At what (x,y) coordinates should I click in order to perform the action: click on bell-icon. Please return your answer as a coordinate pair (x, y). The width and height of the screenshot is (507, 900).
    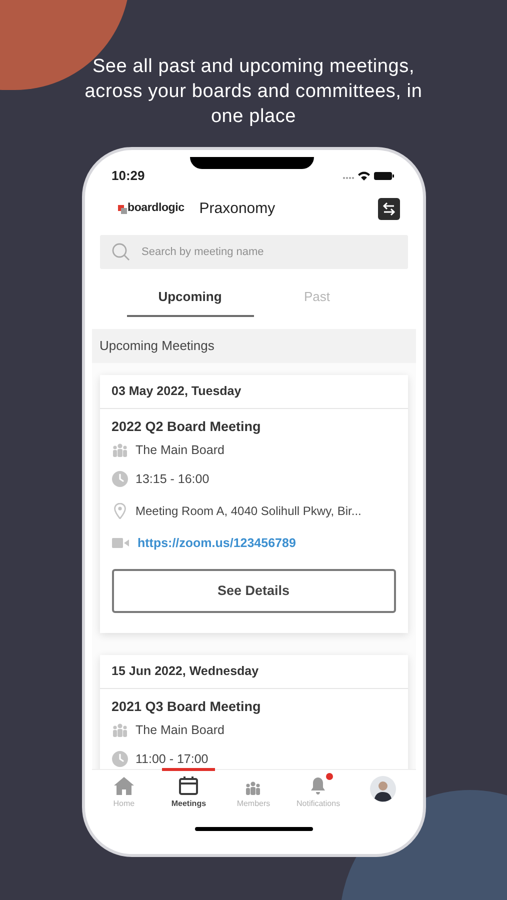
    Looking at the image, I should click on (318, 786).